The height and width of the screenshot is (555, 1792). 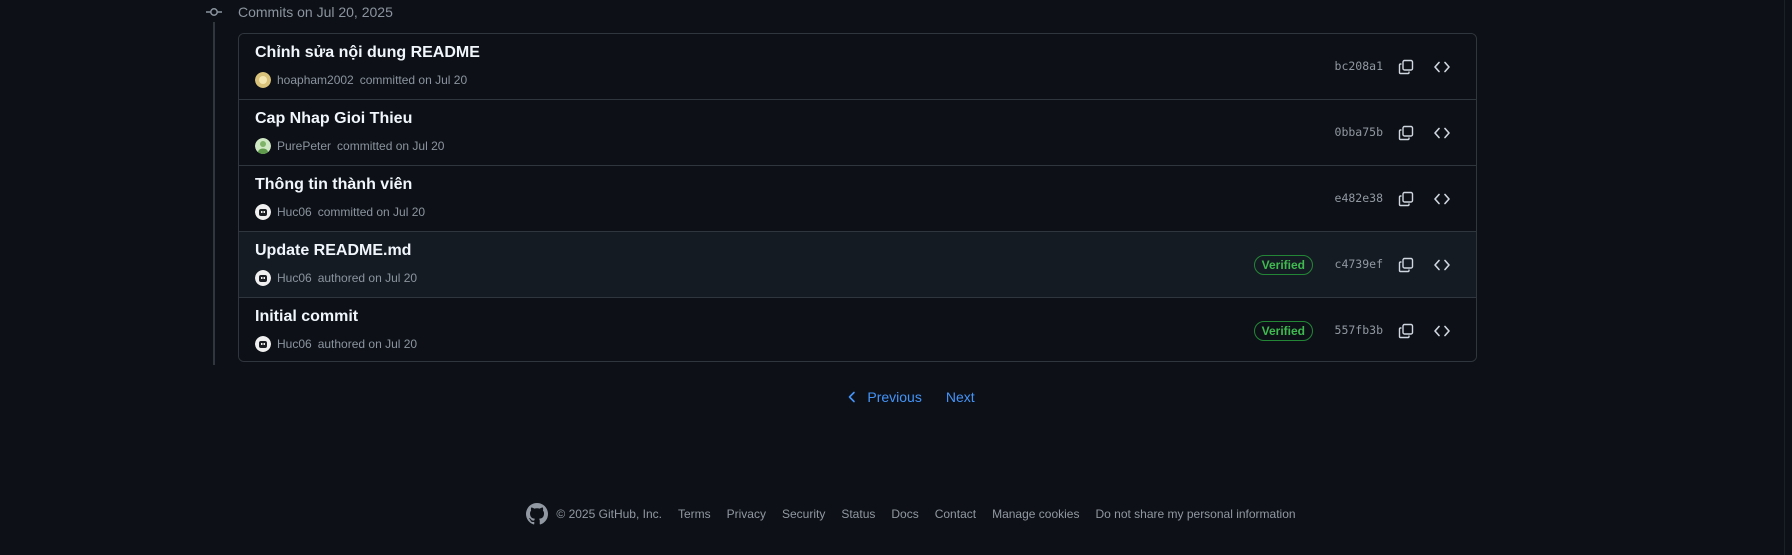 What do you see at coordinates (1359, 330) in the screenshot?
I see `commit-sha: 557fb3b` at bounding box center [1359, 330].